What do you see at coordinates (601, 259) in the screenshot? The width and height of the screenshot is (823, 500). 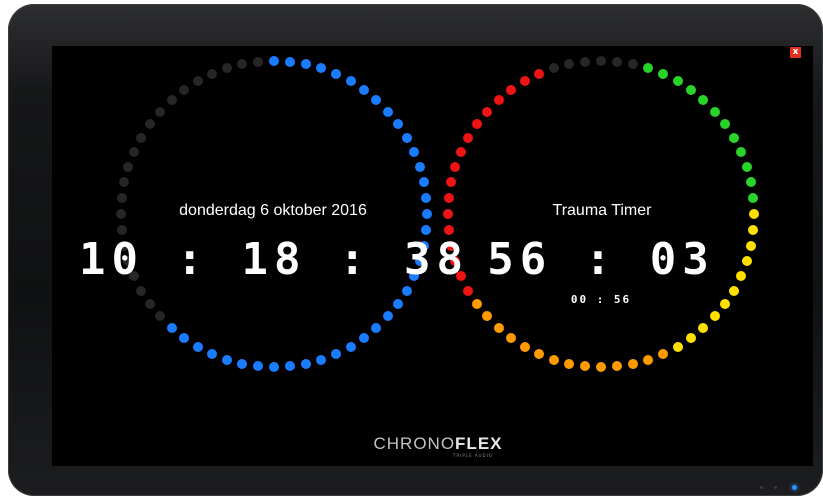 I see `timer-main-display: 56 : 03` at bounding box center [601, 259].